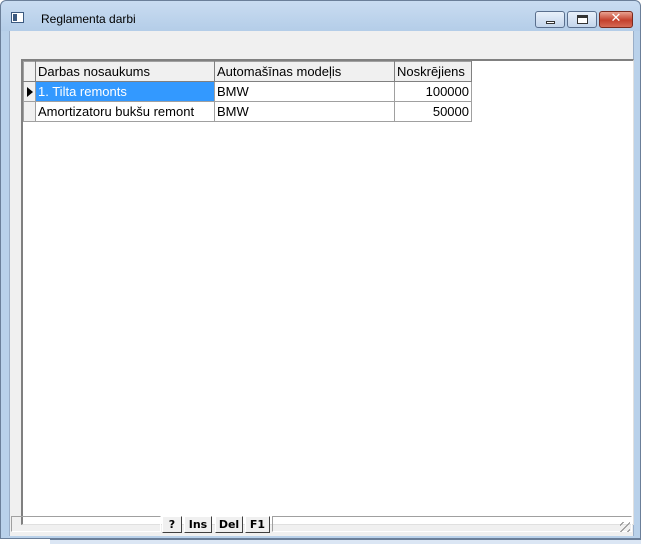 The image size is (661, 544). What do you see at coordinates (172, 524) in the screenshot?
I see `help-key-button: ?` at bounding box center [172, 524].